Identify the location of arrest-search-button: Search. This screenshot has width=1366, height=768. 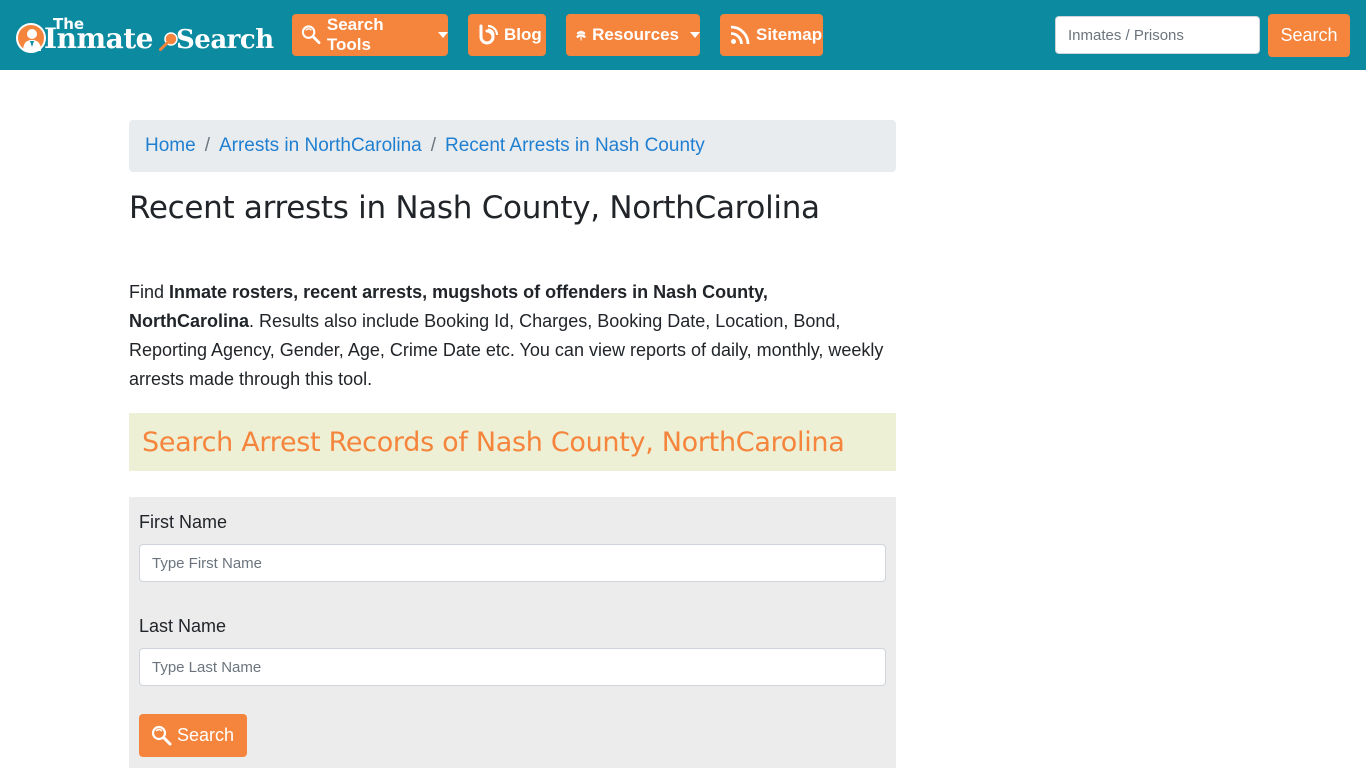
(193, 735).